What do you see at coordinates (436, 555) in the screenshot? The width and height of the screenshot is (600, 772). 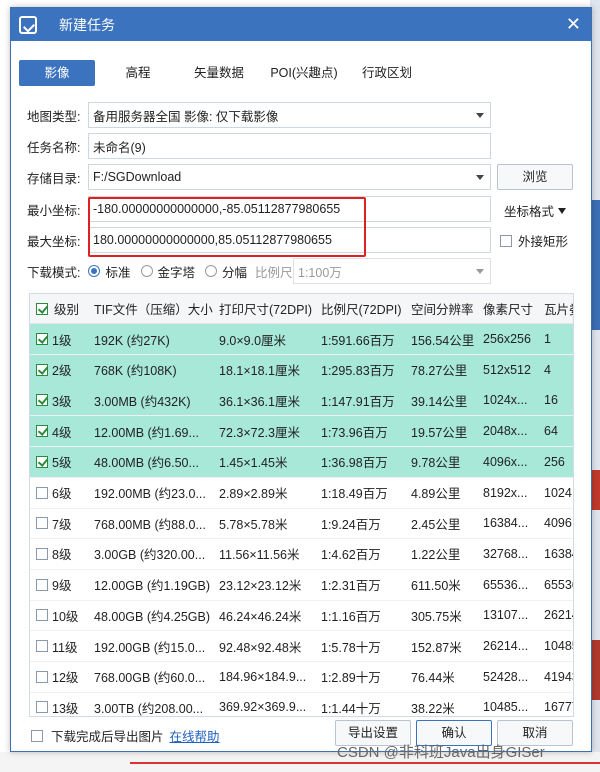 I see `cell-resolution: 1.22公里` at bounding box center [436, 555].